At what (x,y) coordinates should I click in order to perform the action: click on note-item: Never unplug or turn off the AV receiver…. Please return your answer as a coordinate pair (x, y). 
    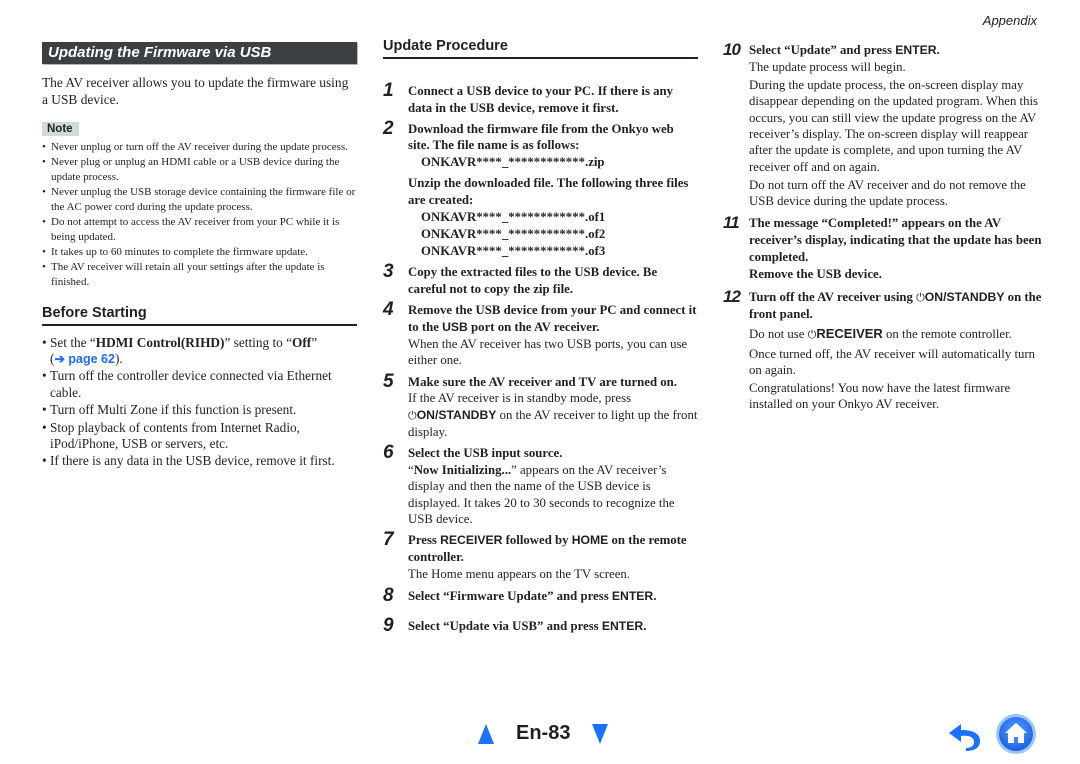
    Looking at the image, I should click on (199, 147).